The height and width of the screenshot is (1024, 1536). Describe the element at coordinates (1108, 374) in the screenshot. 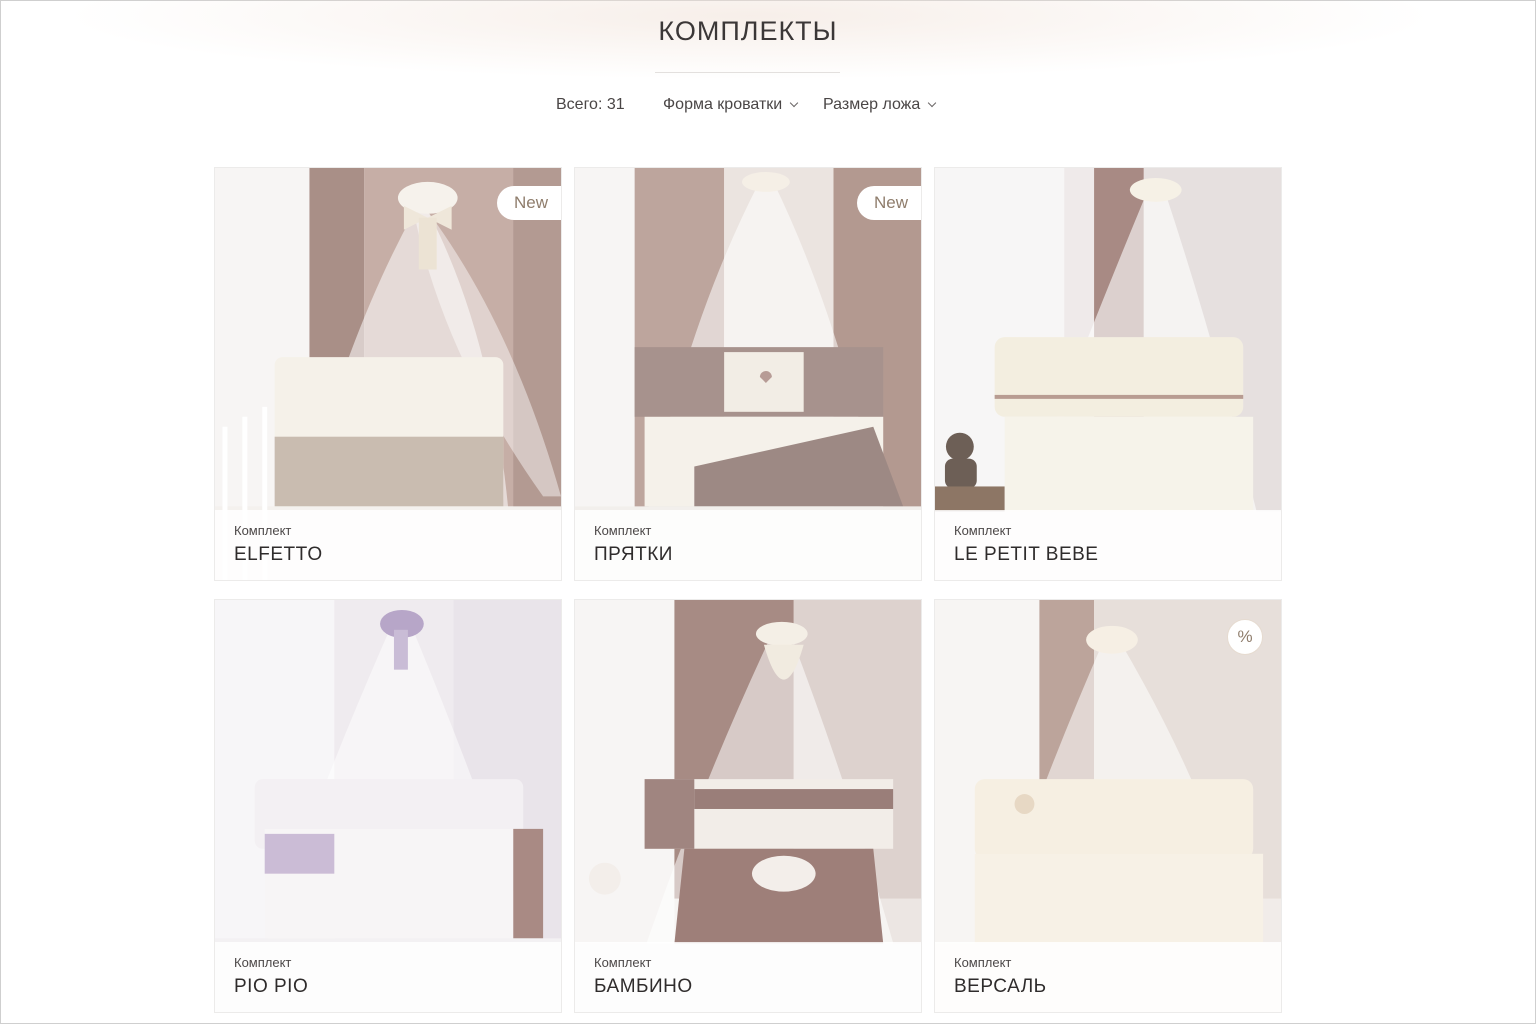

I see `product-card-le-petit-bebe: Комплект LE PETIT BEBE` at that location.